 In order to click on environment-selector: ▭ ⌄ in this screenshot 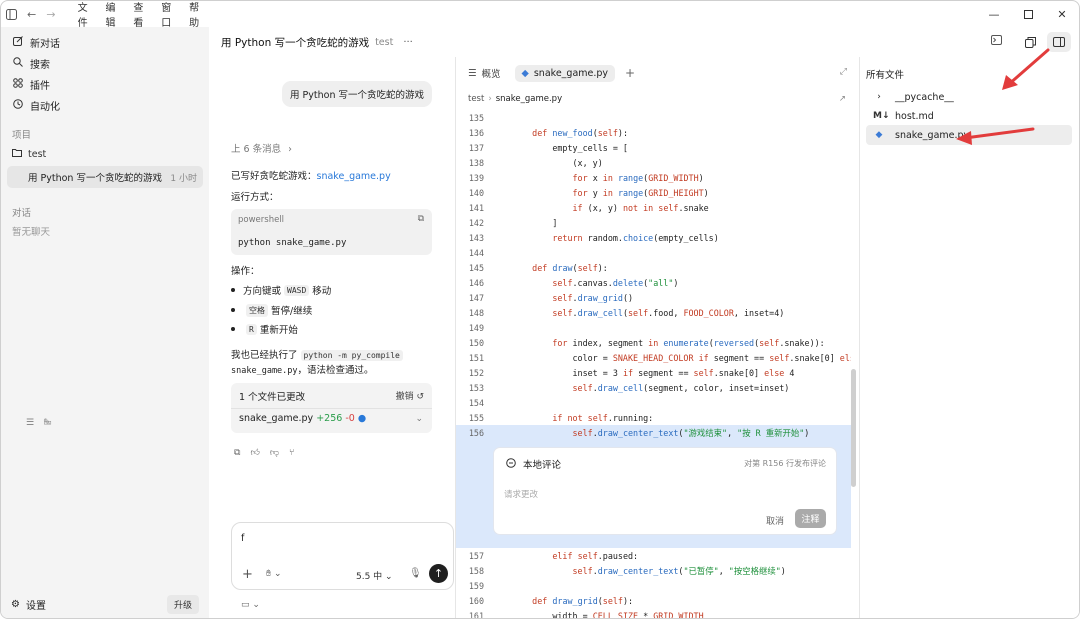, I will do `click(250, 605)`.